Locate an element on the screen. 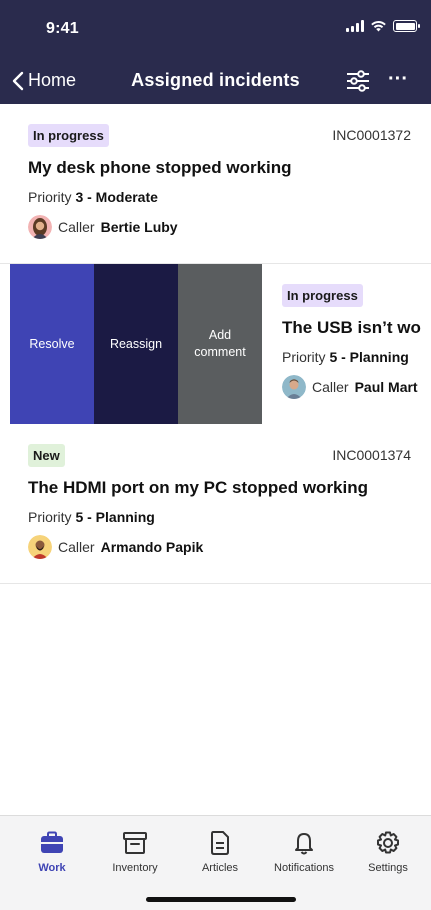 The width and height of the screenshot is (431, 910). filter-button is located at coordinates (358, 81).